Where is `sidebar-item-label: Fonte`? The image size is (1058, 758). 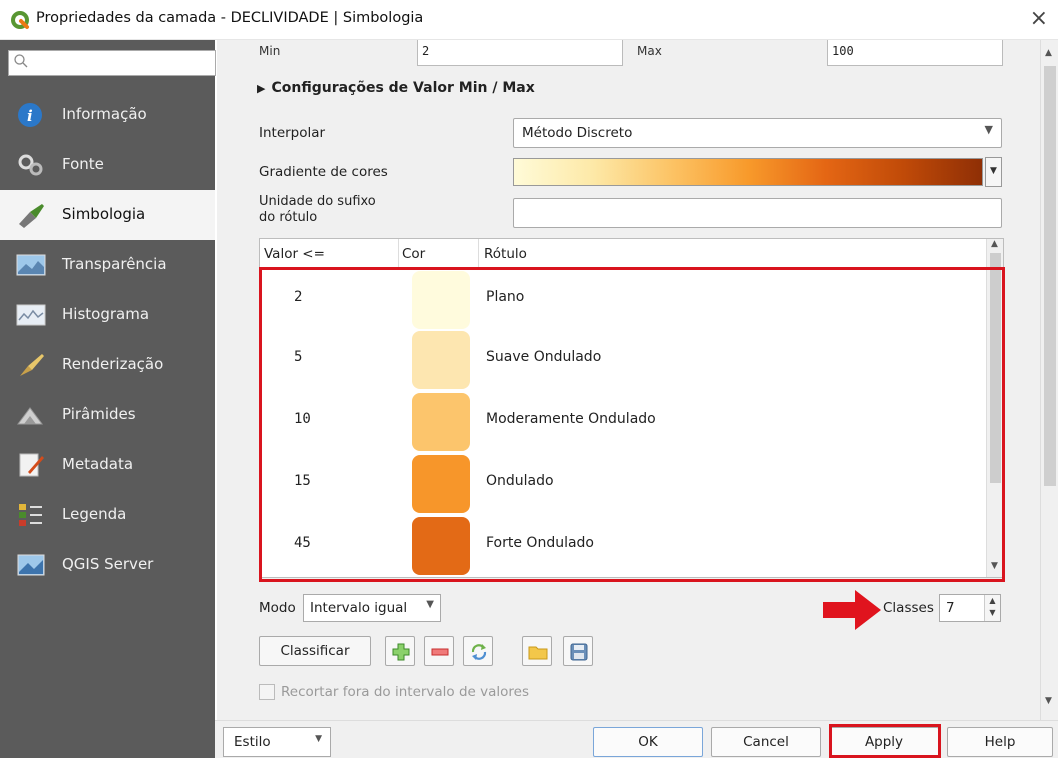 sidebar-item-label: Fonte is located at coordinates (83, 164).